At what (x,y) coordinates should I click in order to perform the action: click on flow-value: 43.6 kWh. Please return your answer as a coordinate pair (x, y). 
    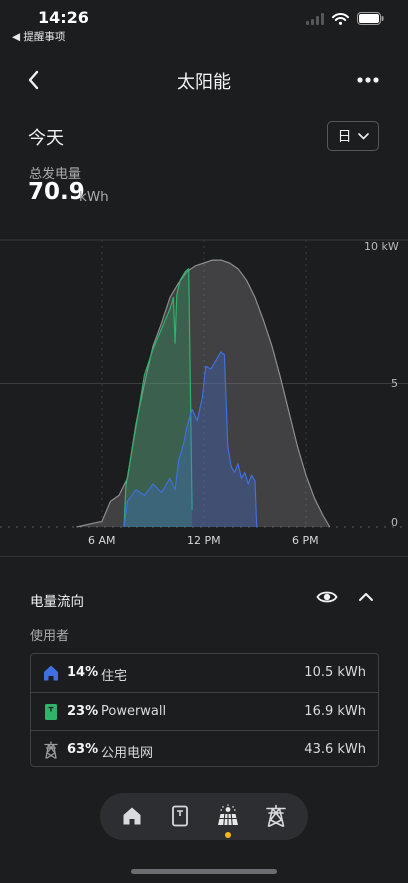
    Looking at the image, I should click on (335, 749).